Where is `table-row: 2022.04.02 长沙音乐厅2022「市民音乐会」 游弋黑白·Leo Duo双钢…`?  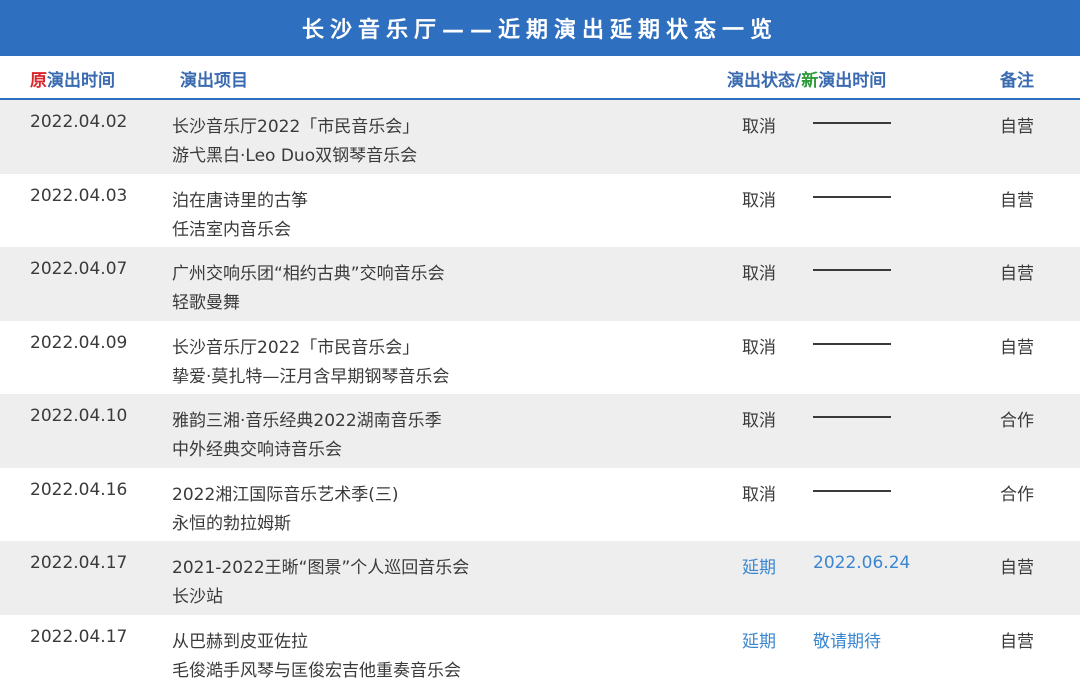 table-row: 2022.04.02 长沙音乐厅2022「市民音乐会」 游弋黑白·Leo Duo双钢… is located at coordinates (540, 137).